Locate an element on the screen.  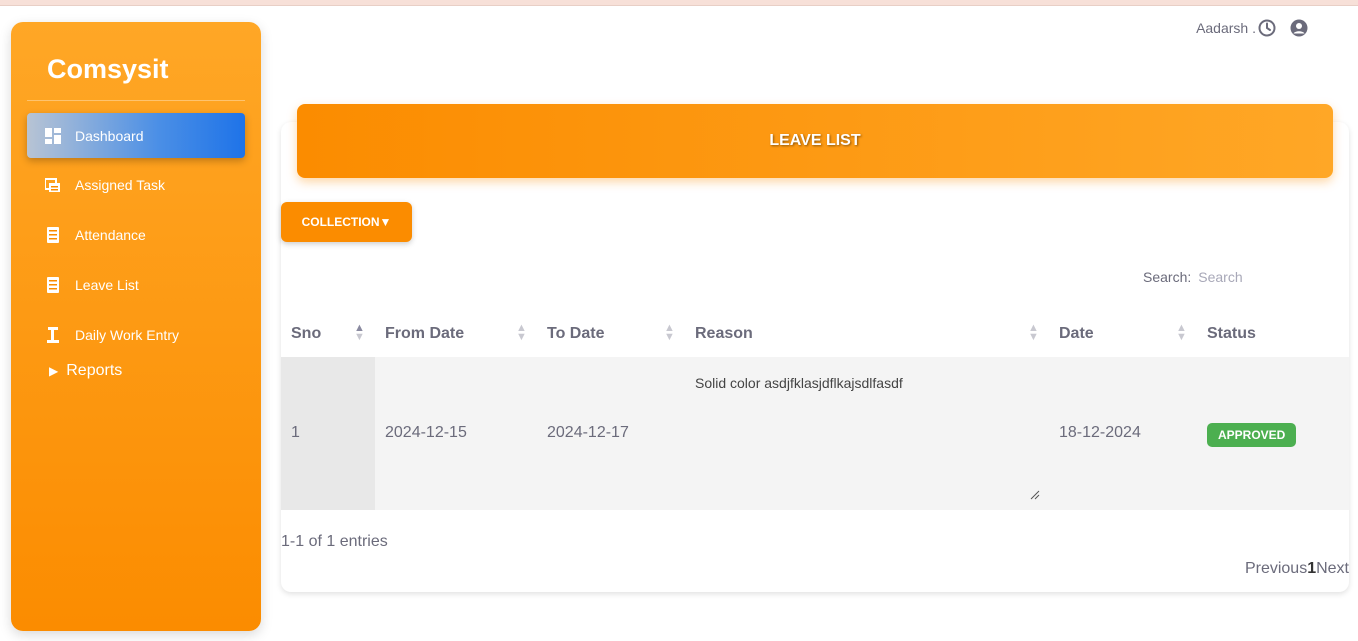
pagination: Previous 1 Next is located at coordinates (1297, 569).